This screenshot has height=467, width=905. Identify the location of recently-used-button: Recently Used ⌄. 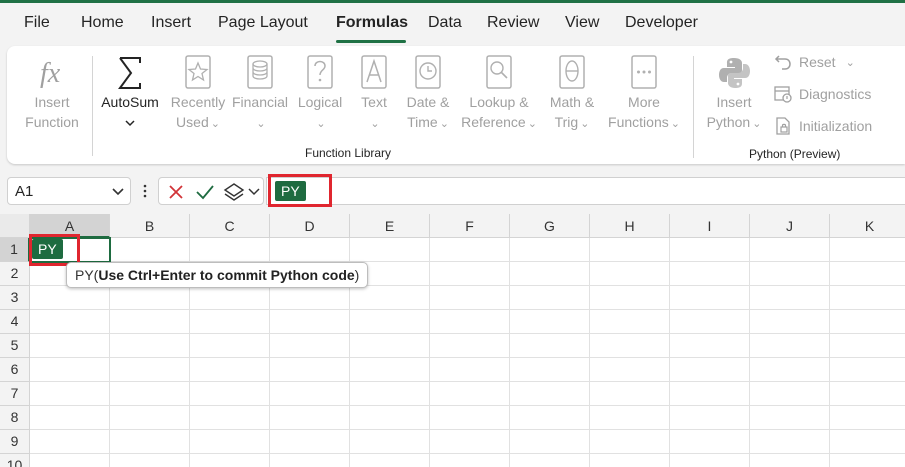
(198, 94).